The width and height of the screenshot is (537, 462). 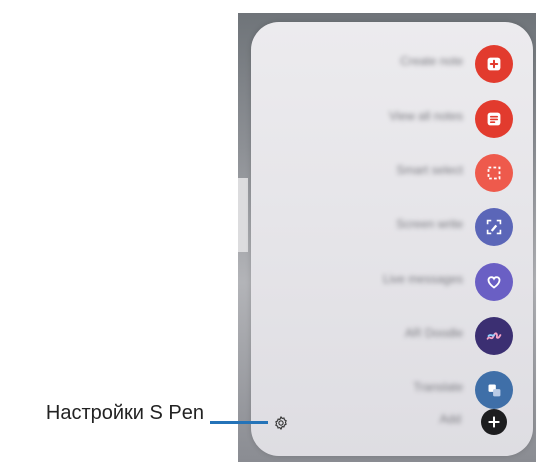 I want to click on menu-item-add: Add, so click(x=392, y=422).